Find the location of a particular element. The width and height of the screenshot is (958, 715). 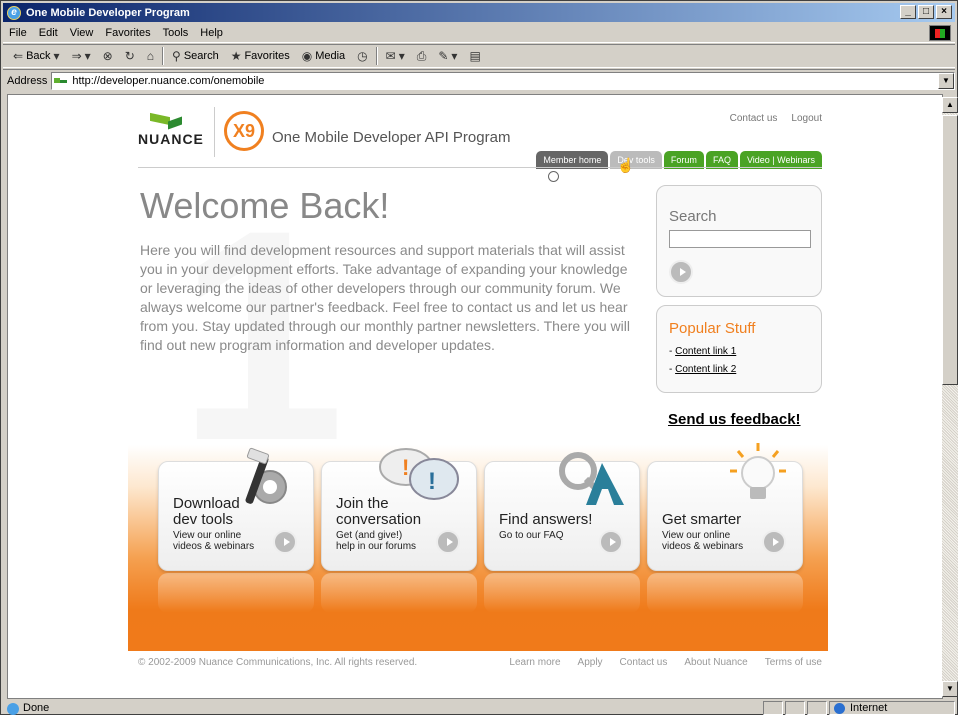

card-subtitle: videos & webinars is located at coordinates (214, 546).